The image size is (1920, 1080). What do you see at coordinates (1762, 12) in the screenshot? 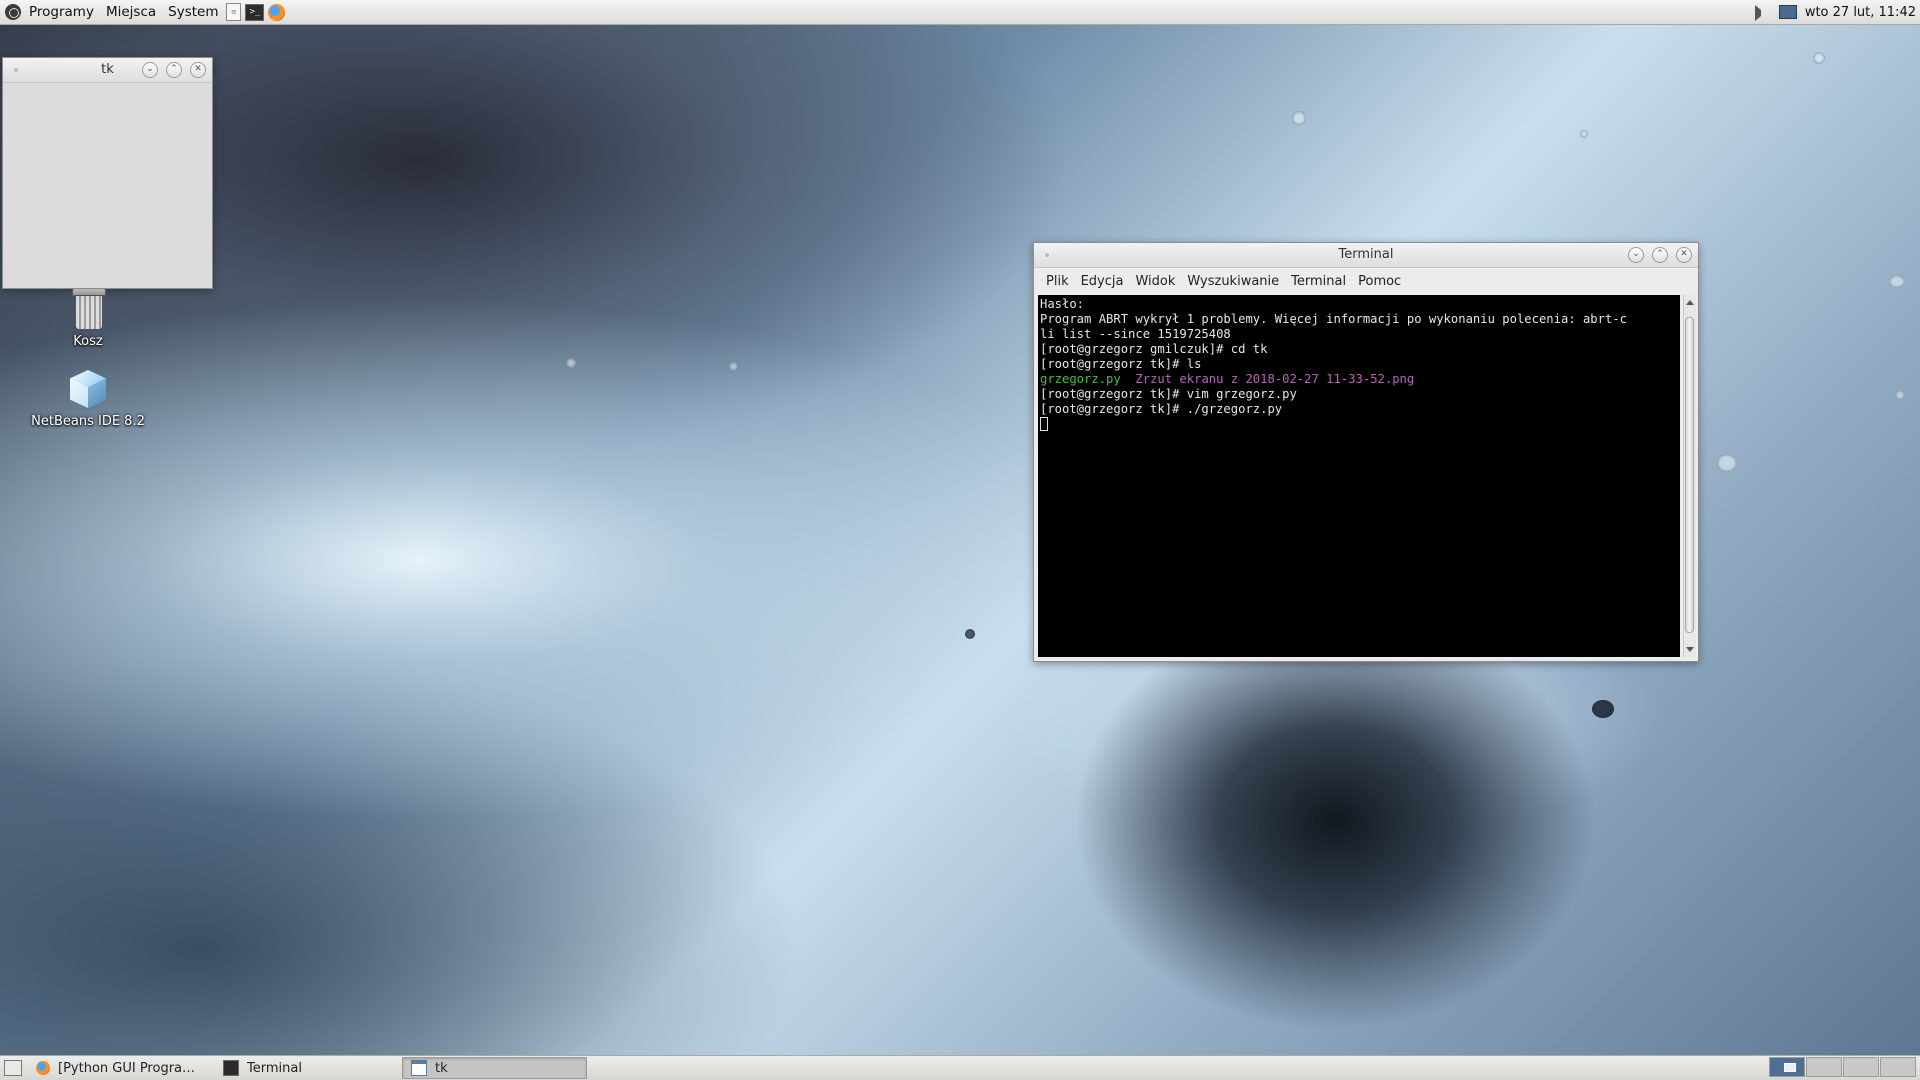
I see `volume-icon` at bounding box center [1762, 12].